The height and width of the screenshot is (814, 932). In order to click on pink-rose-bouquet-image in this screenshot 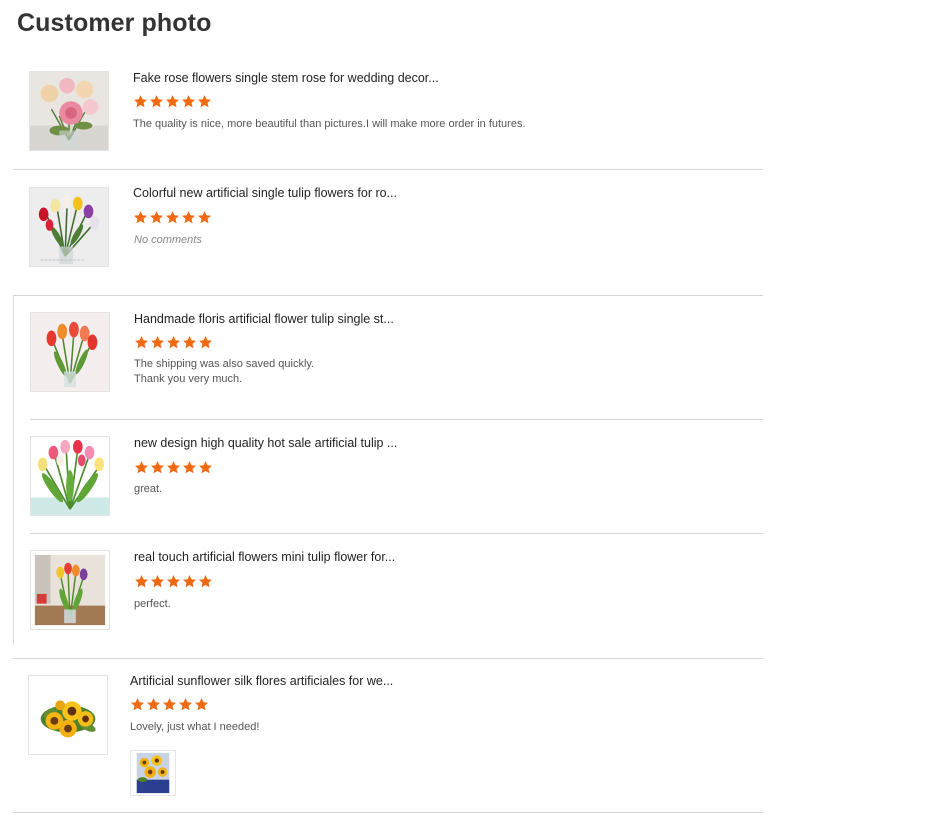, I will do `click(69, 111)`.